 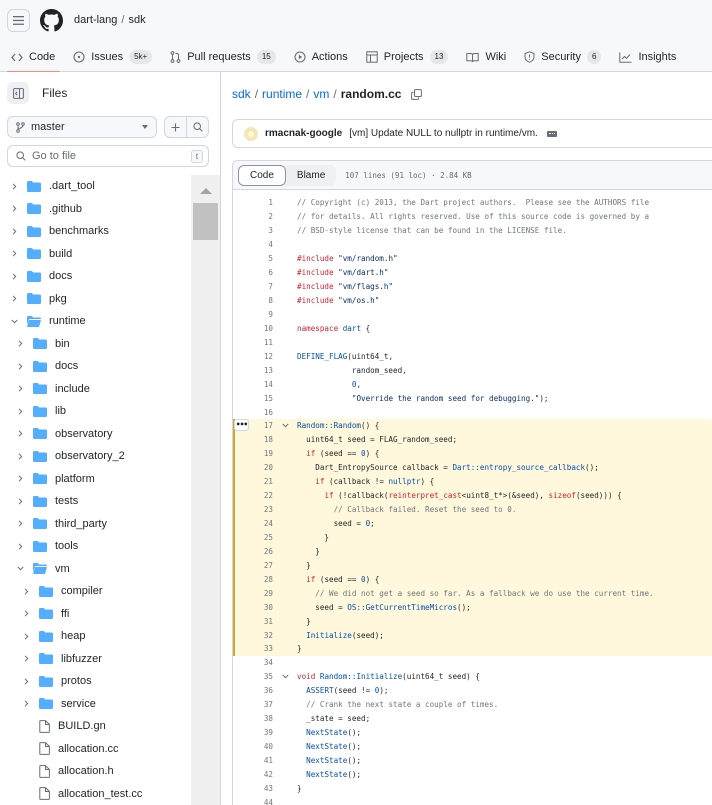 What do you see at coordinates (95, 479) in the screenshot?
I see `tree-folder: platform` at bounding box center [95, 479].